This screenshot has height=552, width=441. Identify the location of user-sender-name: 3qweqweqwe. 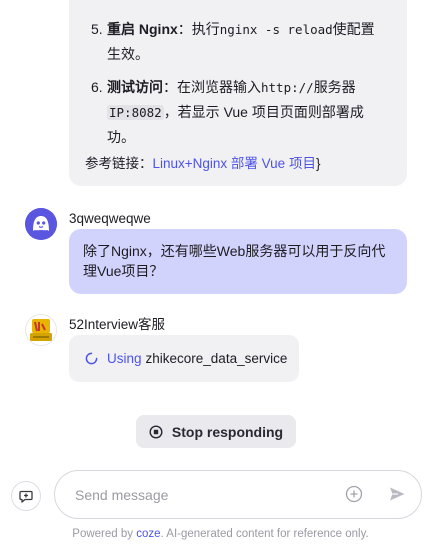
(110, 218).